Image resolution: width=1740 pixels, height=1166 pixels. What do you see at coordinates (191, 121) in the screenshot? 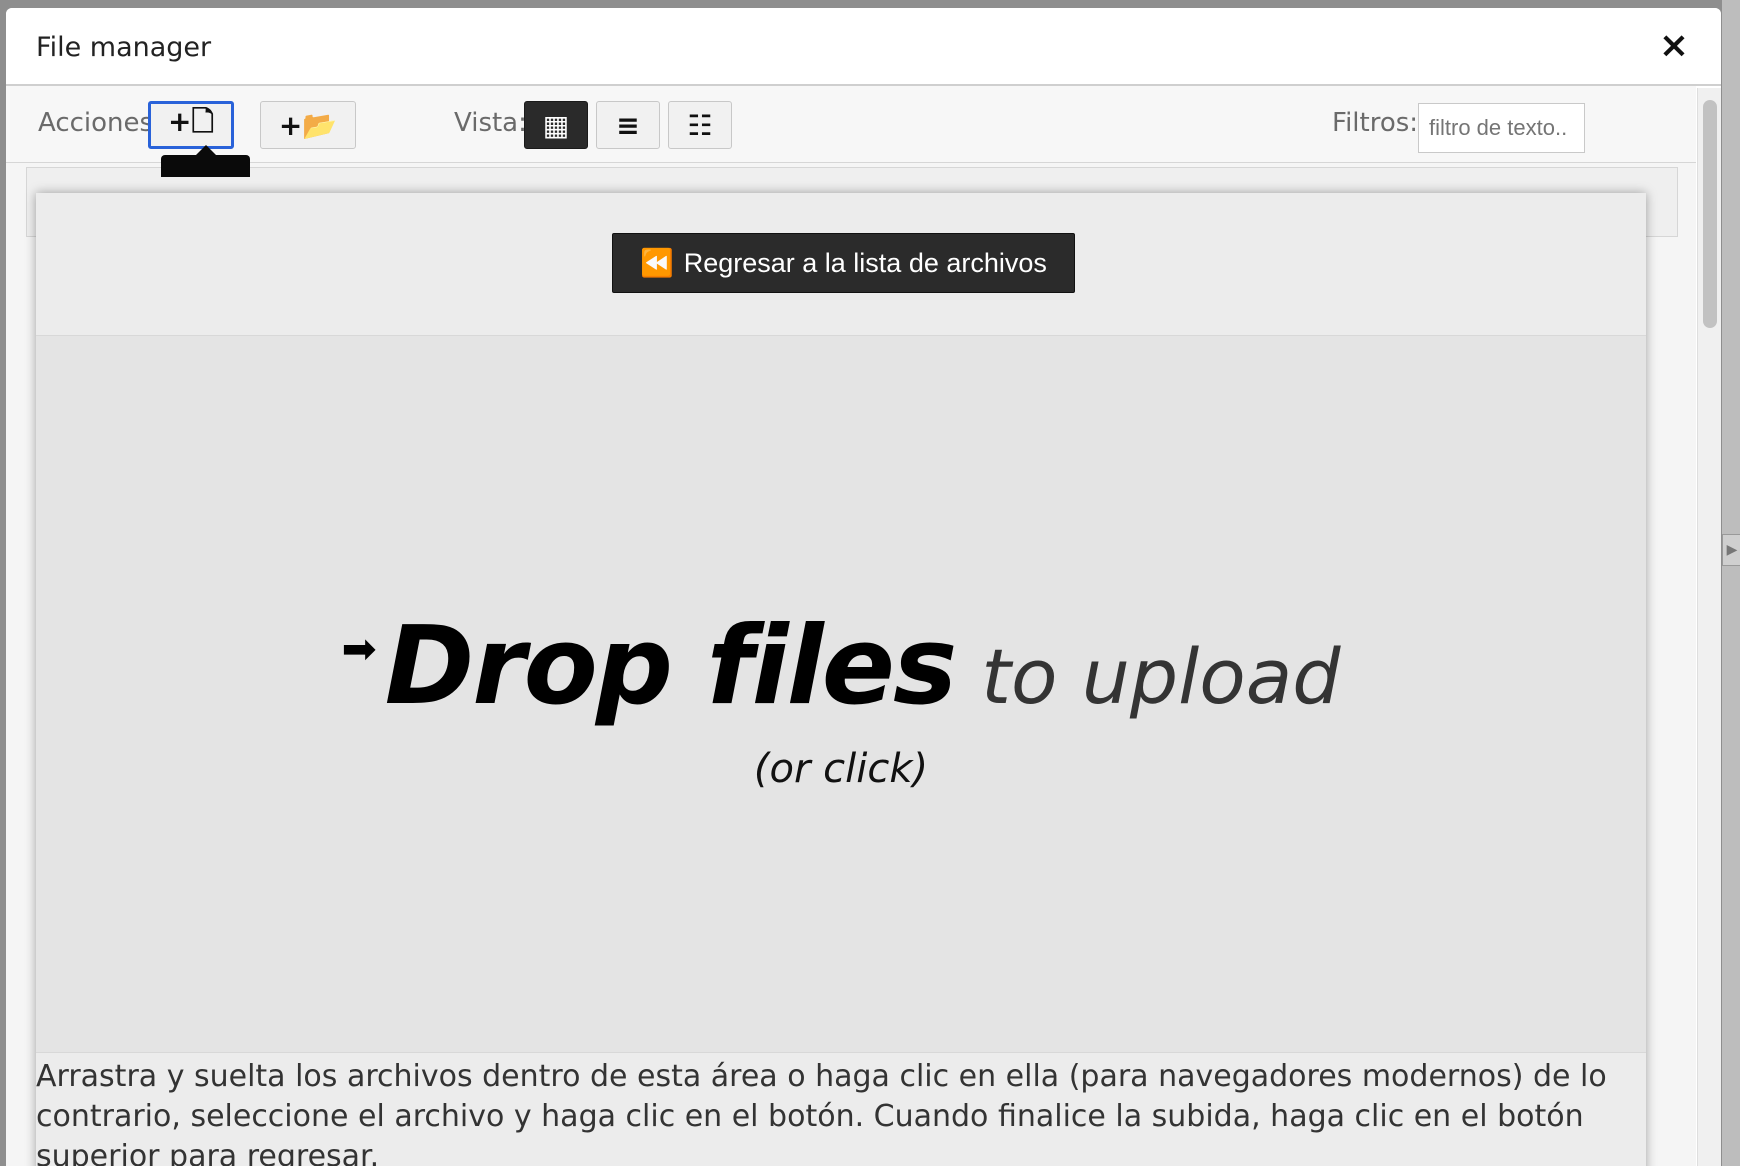
I see `add-file-icon: +🗋` at bounding box center [191, 121].